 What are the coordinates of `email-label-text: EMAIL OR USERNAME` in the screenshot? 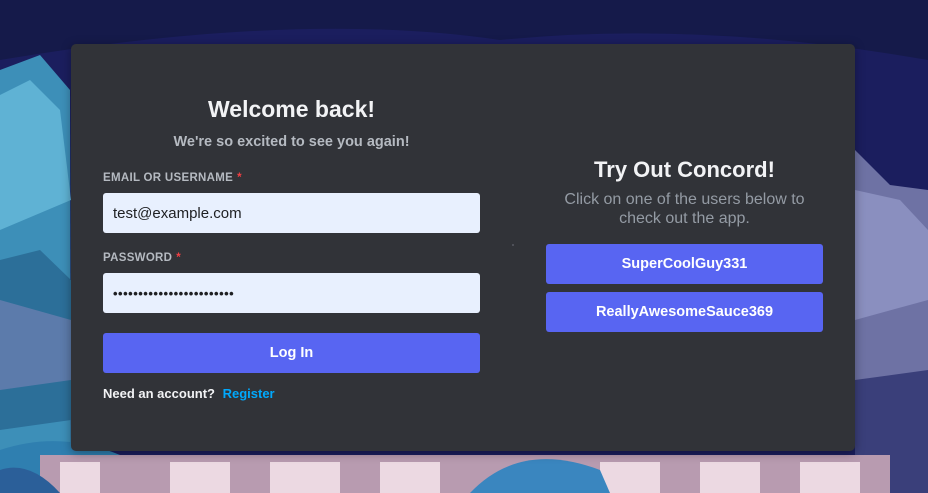 It's located at (168, 178).